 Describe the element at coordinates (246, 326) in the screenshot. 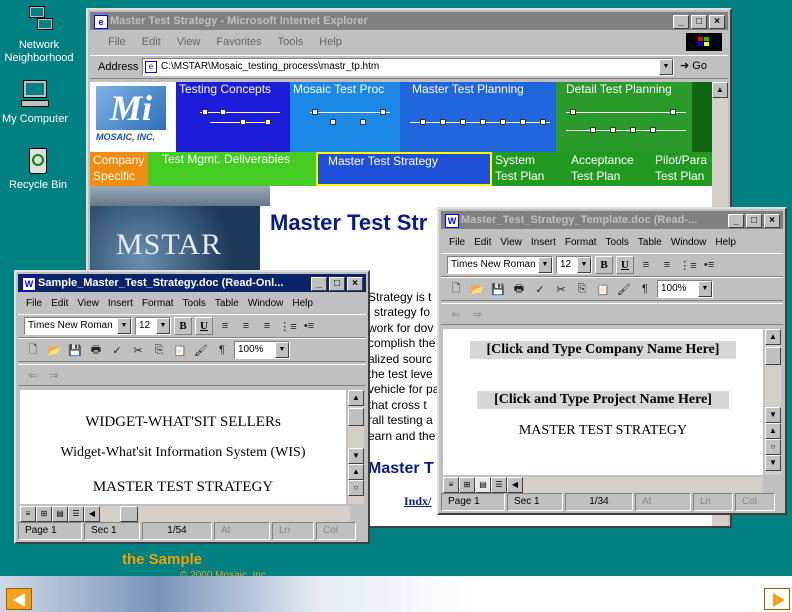

I see `align-center-icon: ≡` at that location.